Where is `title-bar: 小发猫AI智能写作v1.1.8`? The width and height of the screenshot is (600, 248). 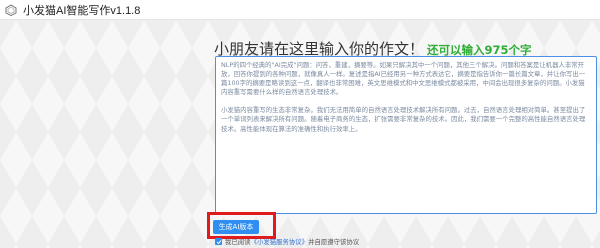
title-bar: 小发猫AI智能写作v1.1.8 is located at coordinates (300, 10).